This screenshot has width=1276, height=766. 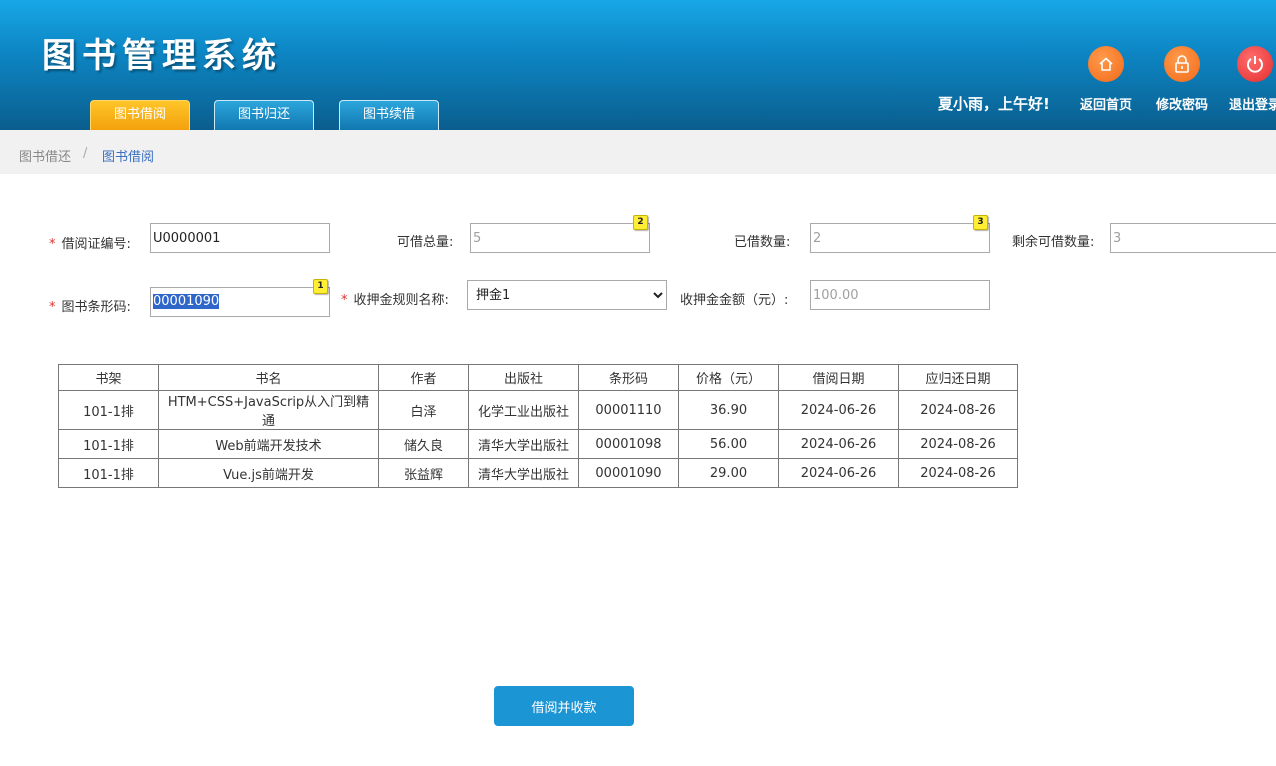 I want to click on col-barcode: 条形码, so click(x=628, y=377).